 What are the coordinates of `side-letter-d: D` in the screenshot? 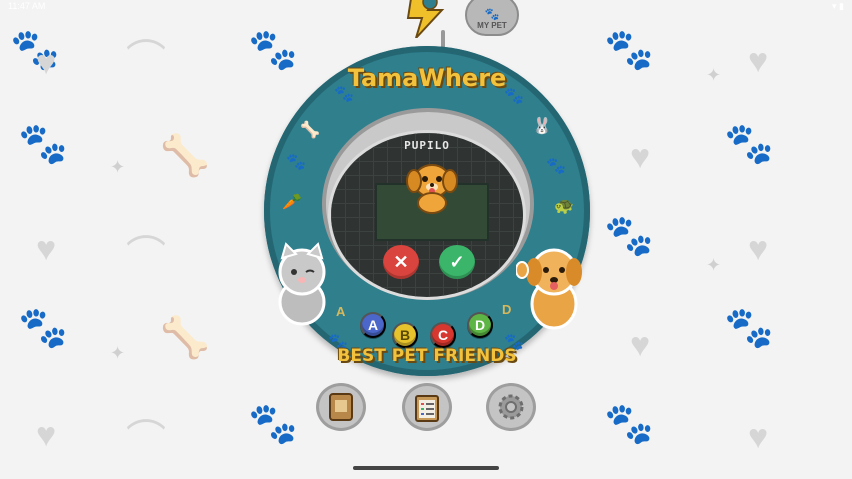 It's located at (507, 309).